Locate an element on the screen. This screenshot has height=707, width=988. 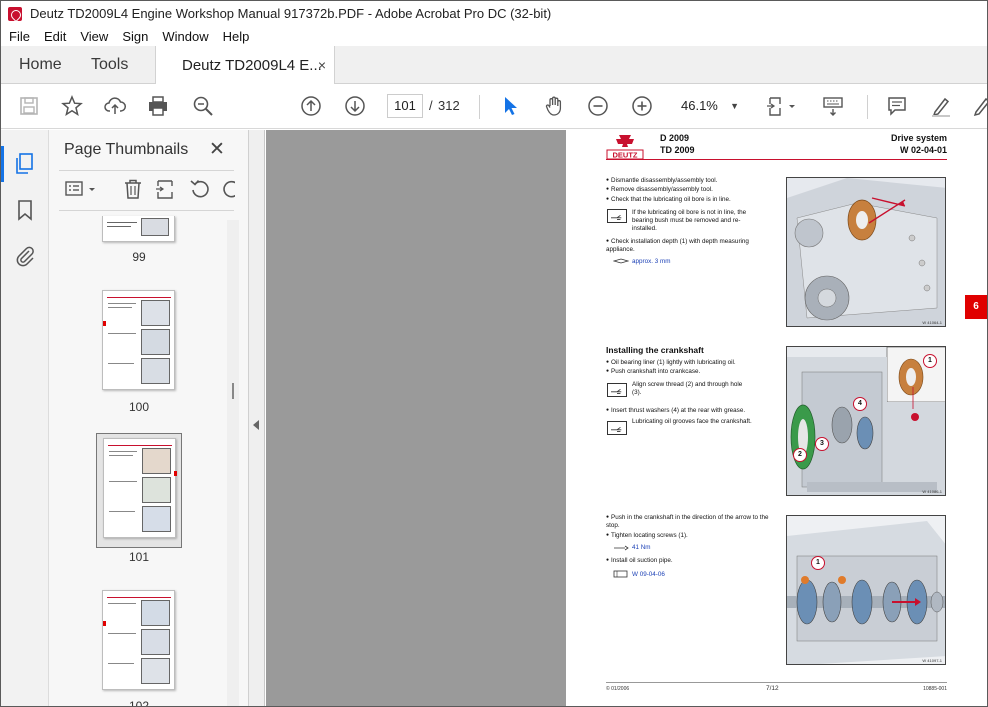
panel-divider is located at coordinates (146, 210).